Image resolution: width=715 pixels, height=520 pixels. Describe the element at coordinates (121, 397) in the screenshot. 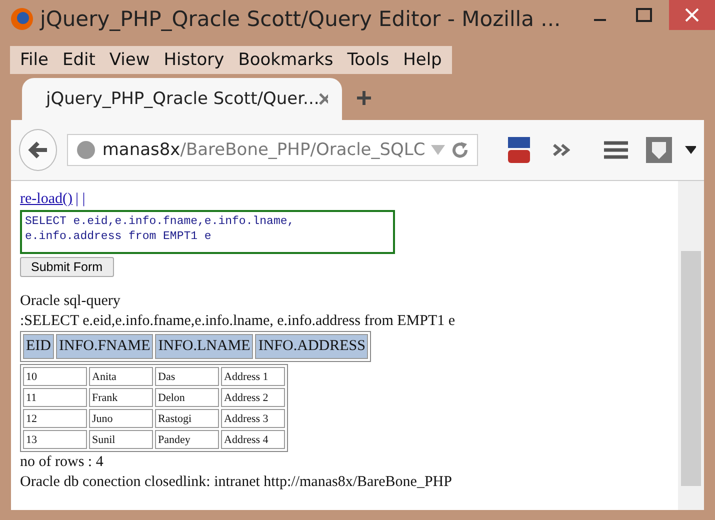

I see `table-cell: Frank` at that location.